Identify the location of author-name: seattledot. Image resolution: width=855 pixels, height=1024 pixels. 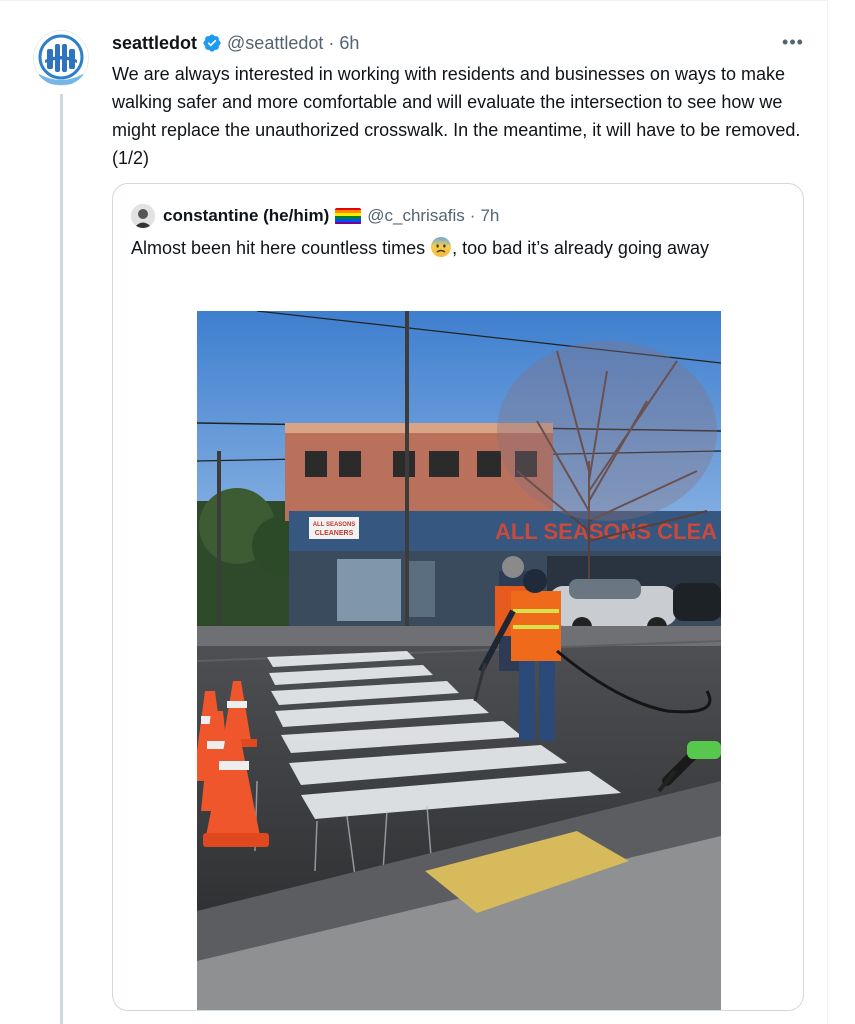
(154, 43).